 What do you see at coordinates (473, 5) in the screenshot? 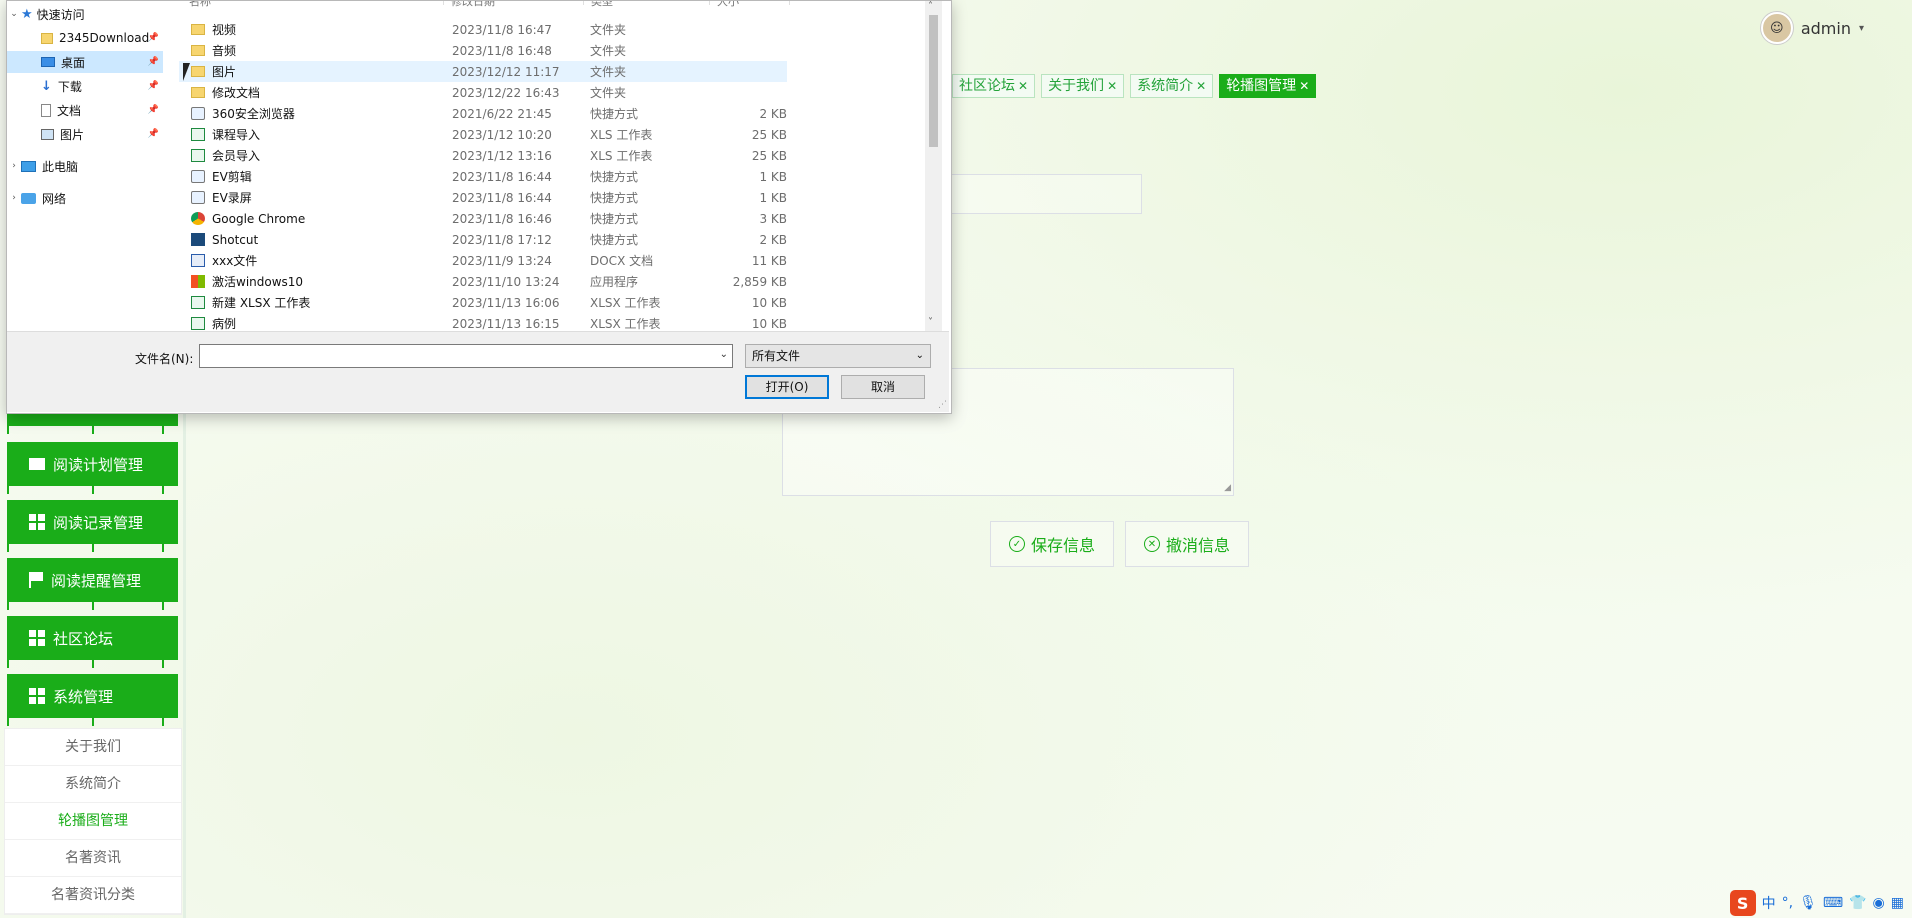
I see `column-date: 修改日期` at bounding box center [473, 5].